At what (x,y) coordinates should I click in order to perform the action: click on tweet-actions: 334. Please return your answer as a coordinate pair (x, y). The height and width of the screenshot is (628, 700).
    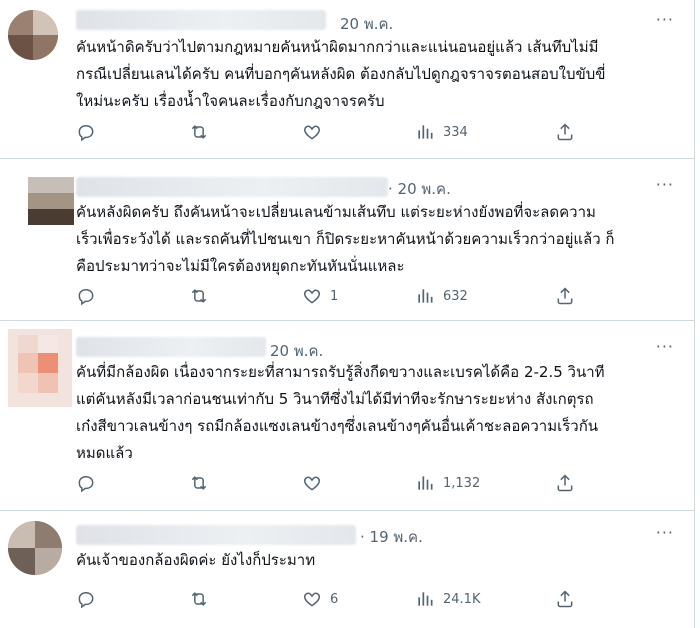
    Looking at the image, I should click on (331, 132).